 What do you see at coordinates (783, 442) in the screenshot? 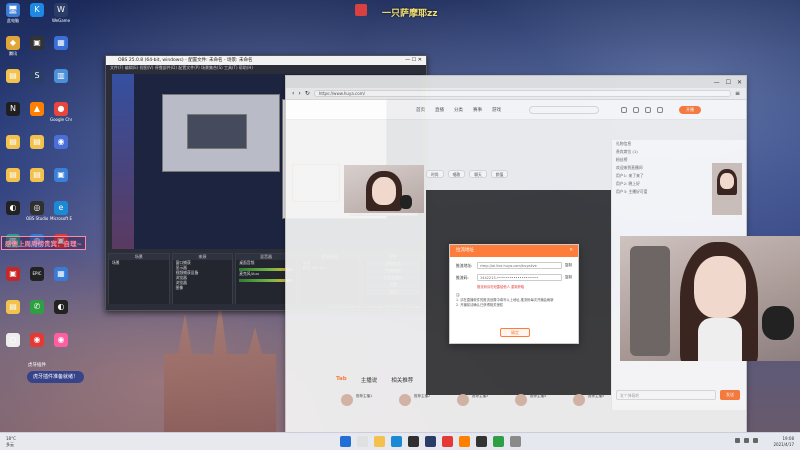
I see `clock: 19:08 2021/4/17` at bounding box center [783, 442].